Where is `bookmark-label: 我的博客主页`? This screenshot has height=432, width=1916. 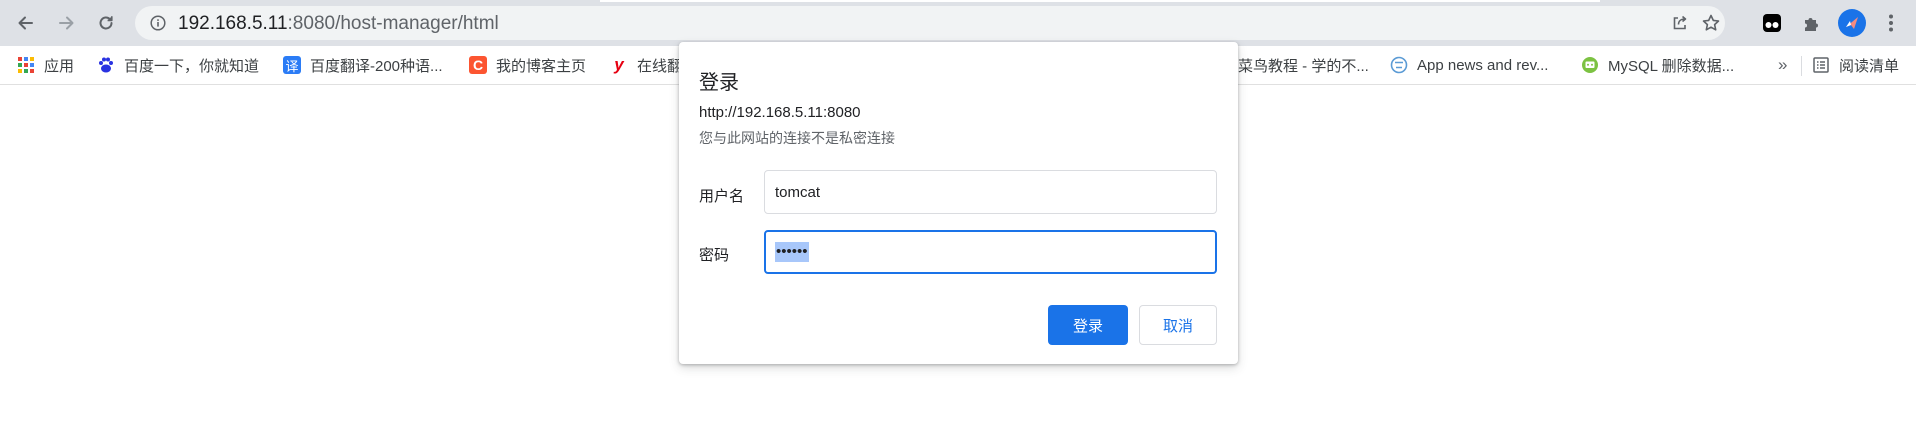 bookmark-label: 我的博客主页 is located at coordinates (541, 66).